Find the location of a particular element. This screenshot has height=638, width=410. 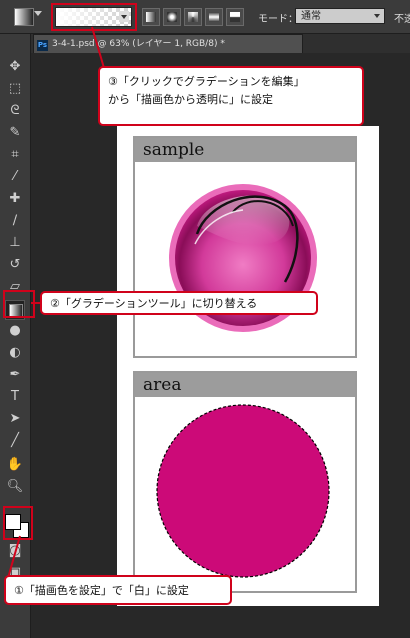

clone-stamp-tool-icon: ⊥ is located at coordinates (15, 243).